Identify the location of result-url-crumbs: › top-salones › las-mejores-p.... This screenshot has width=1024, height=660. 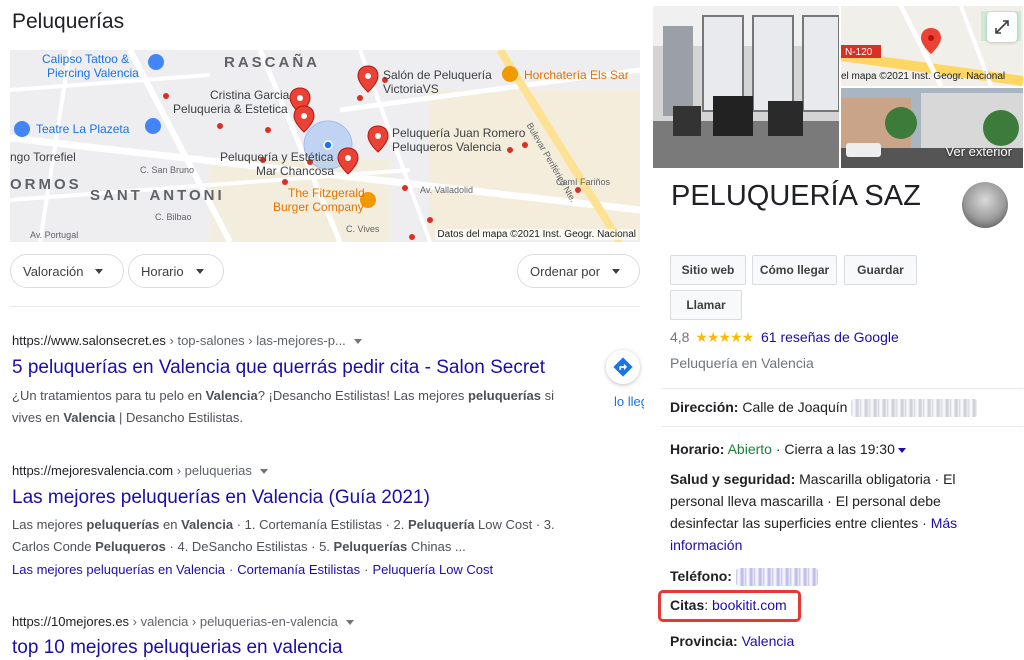
(255, 340).